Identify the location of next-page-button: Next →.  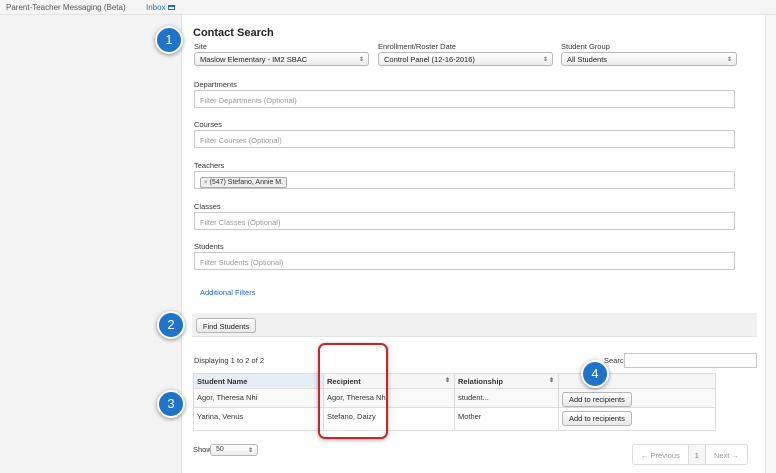
(726, 454).